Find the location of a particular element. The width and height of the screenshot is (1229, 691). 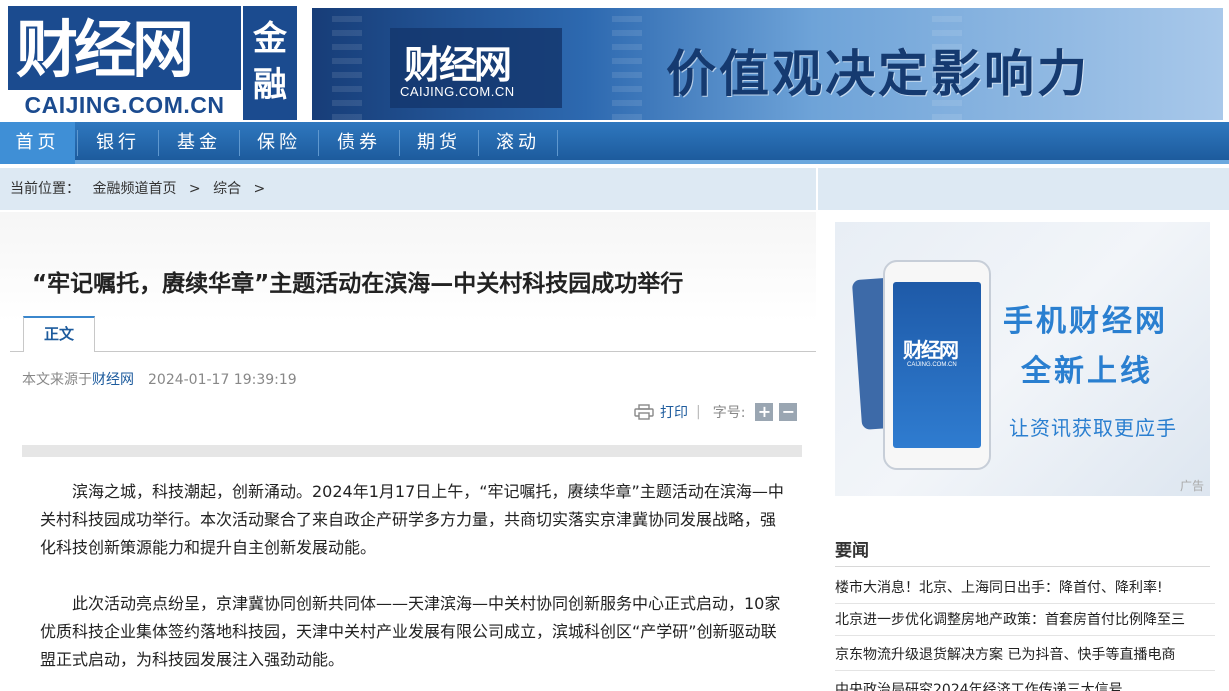

news-item: 京东物流升级退货解决方案 已为抖音、快手等直播电商 is located at coordinates (1025, 655).